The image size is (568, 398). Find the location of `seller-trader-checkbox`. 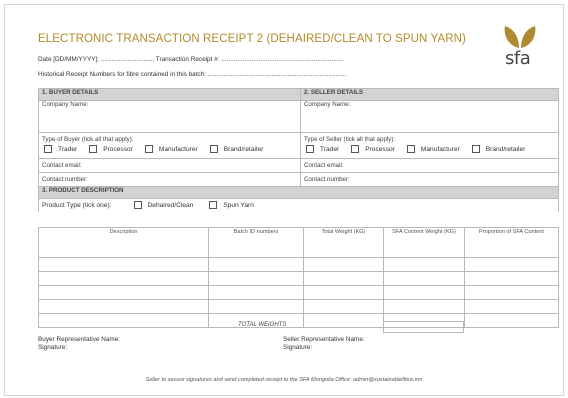

seller-trader-checkbox is located at coordinates (310, 149).